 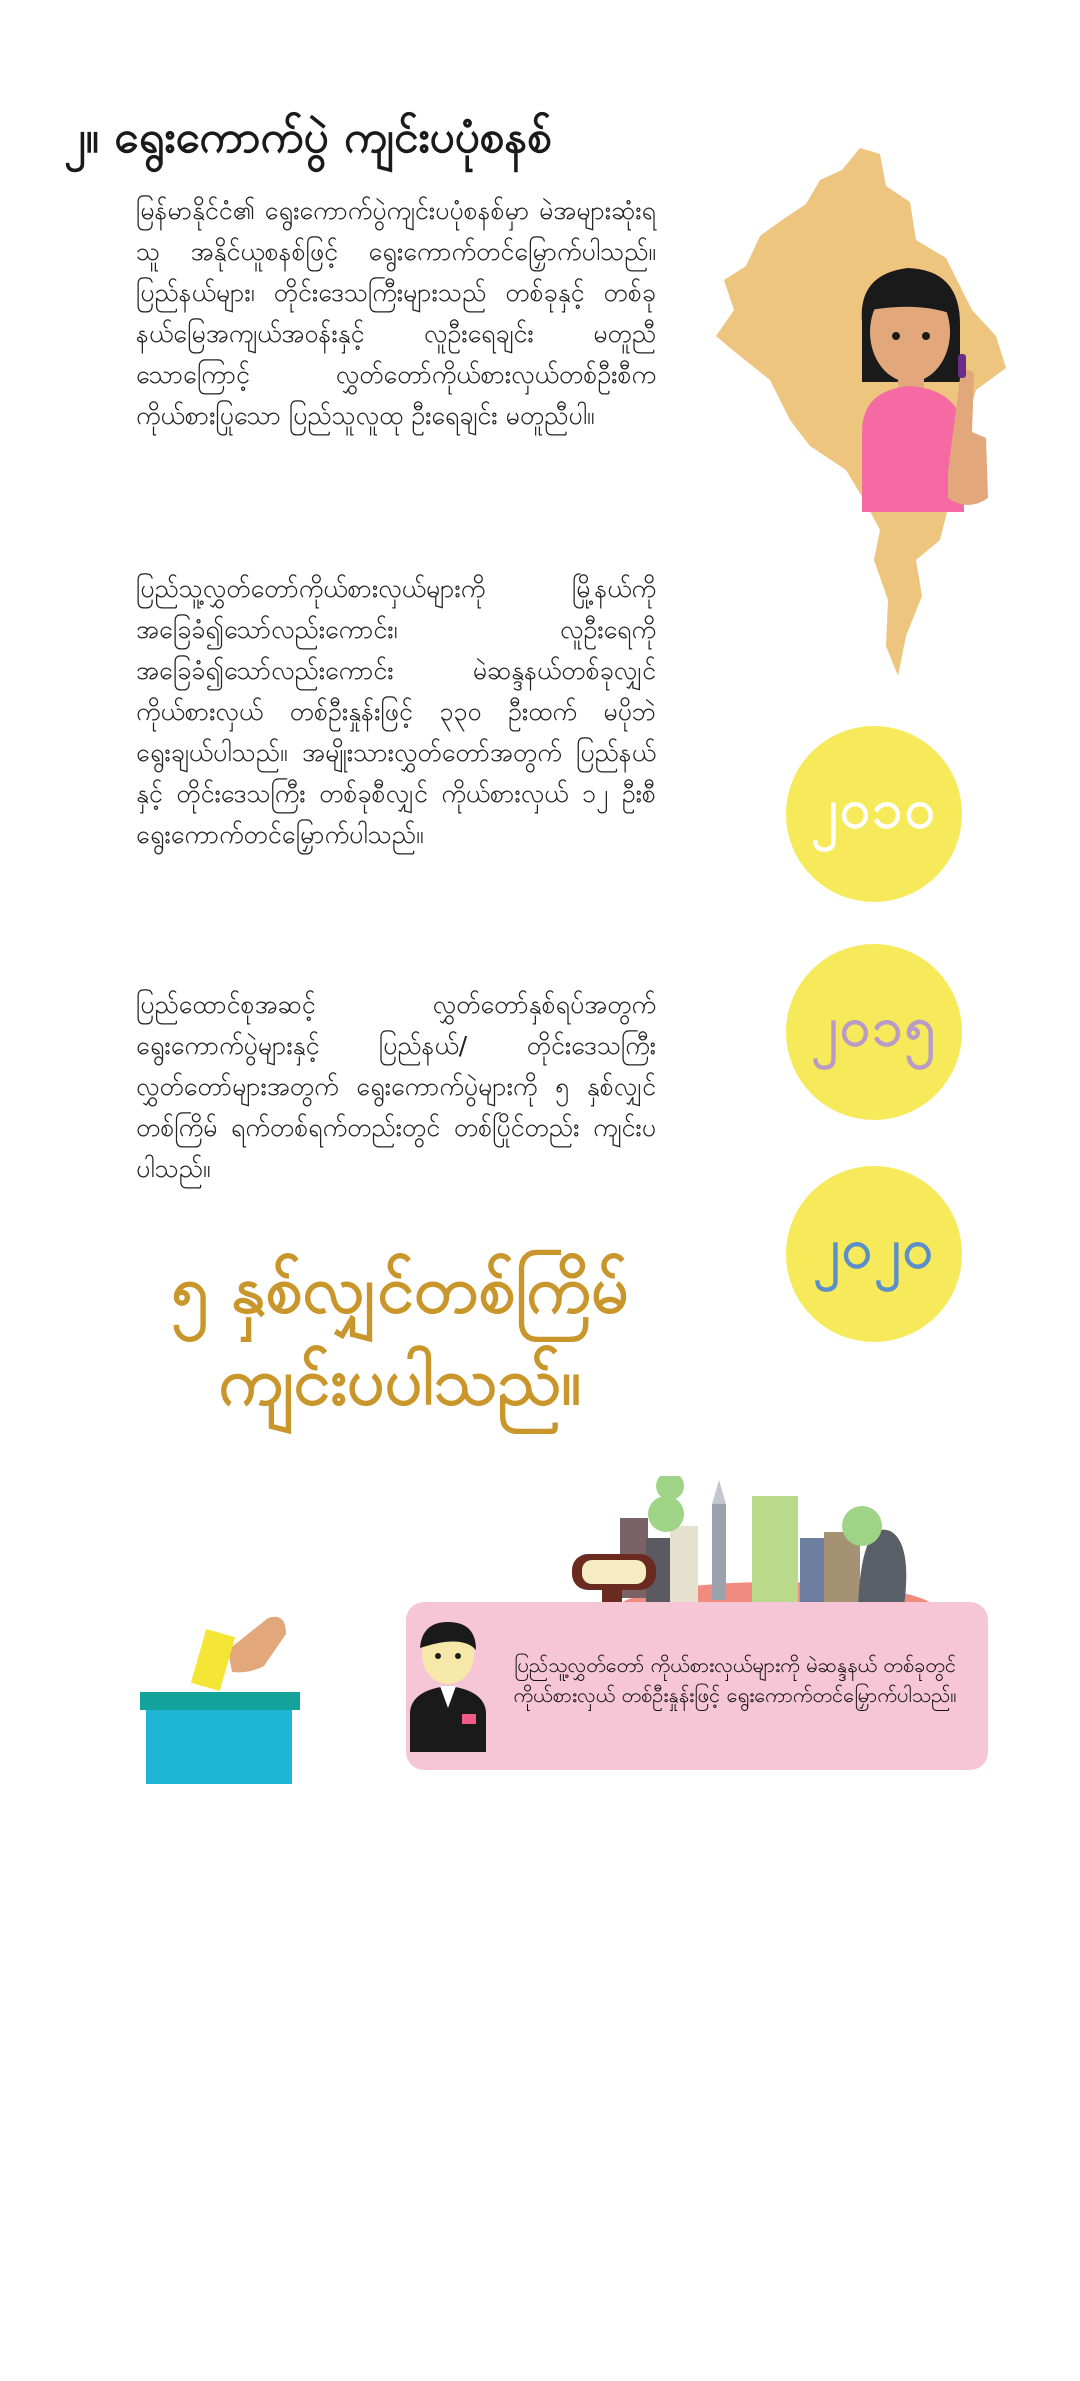 What do you see at coordinates (874, 1254) in the screenshot?
I see `year-circle-2020: ၂၀၂၀` at bounding box center [874, 1254].